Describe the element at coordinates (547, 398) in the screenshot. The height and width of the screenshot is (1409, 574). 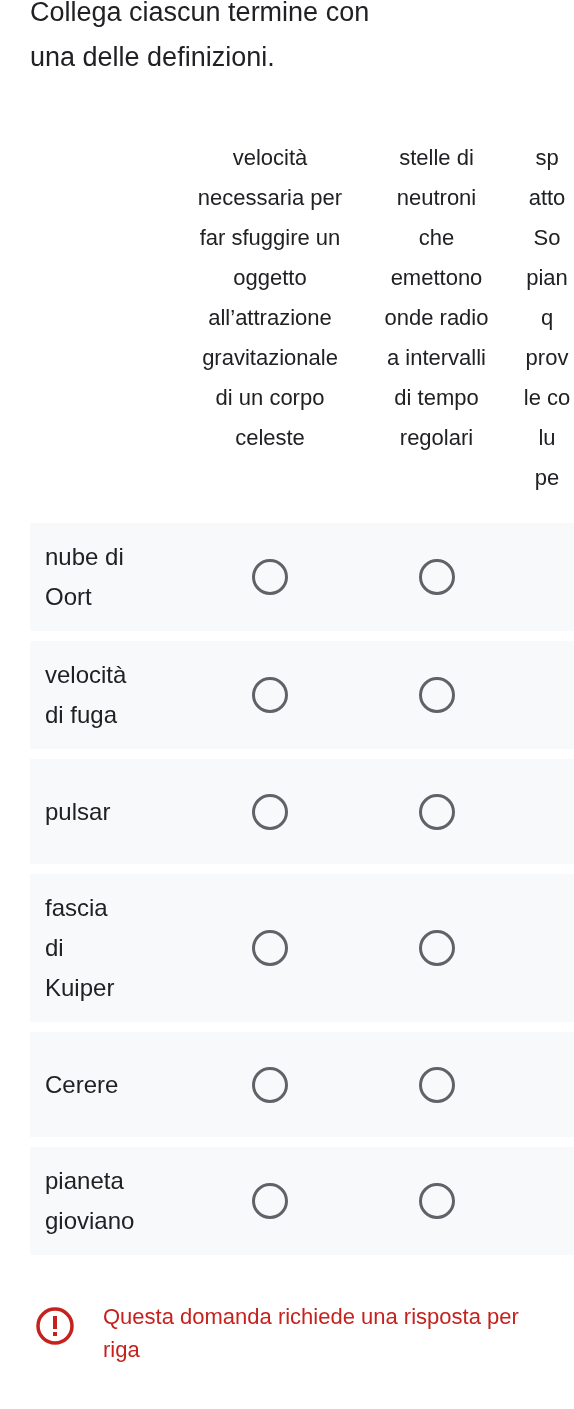
I see `column-header-fragment: le co` at that location.